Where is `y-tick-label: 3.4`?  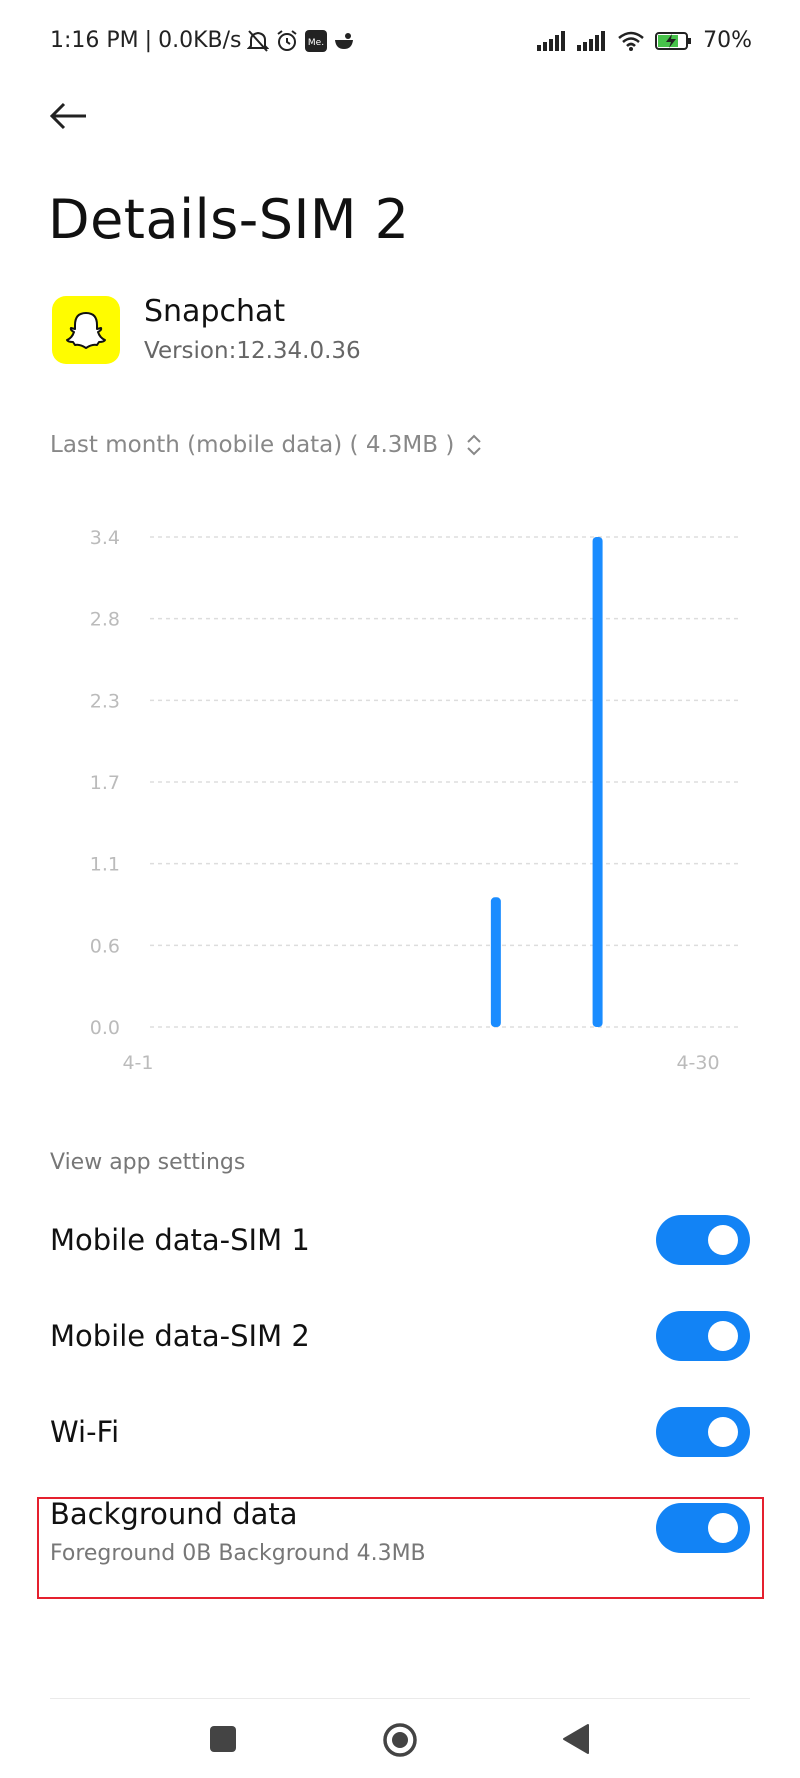 y-tick-label: 3.4 is located at coordinates (105, 538).